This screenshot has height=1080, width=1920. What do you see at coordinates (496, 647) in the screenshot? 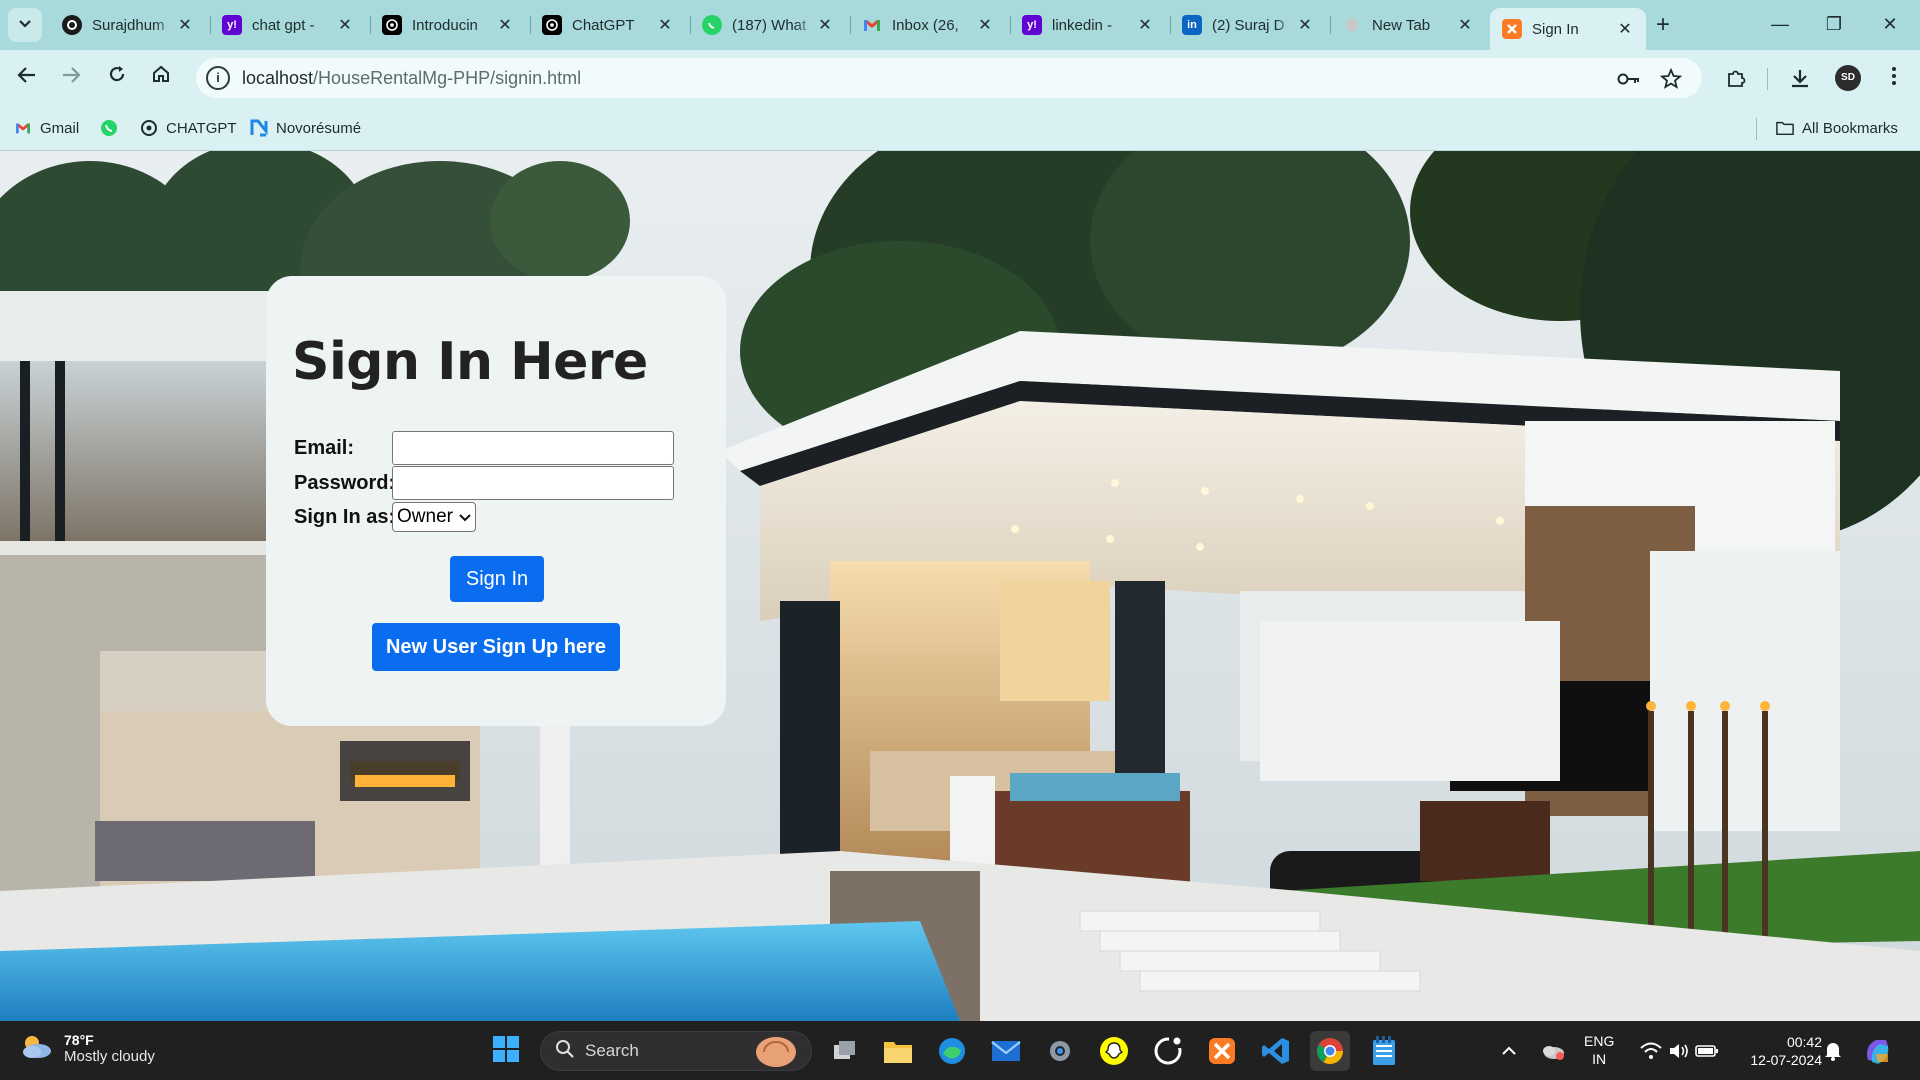
I see `signup-button: New User Sign Up here` at bounding box center [496, 647].